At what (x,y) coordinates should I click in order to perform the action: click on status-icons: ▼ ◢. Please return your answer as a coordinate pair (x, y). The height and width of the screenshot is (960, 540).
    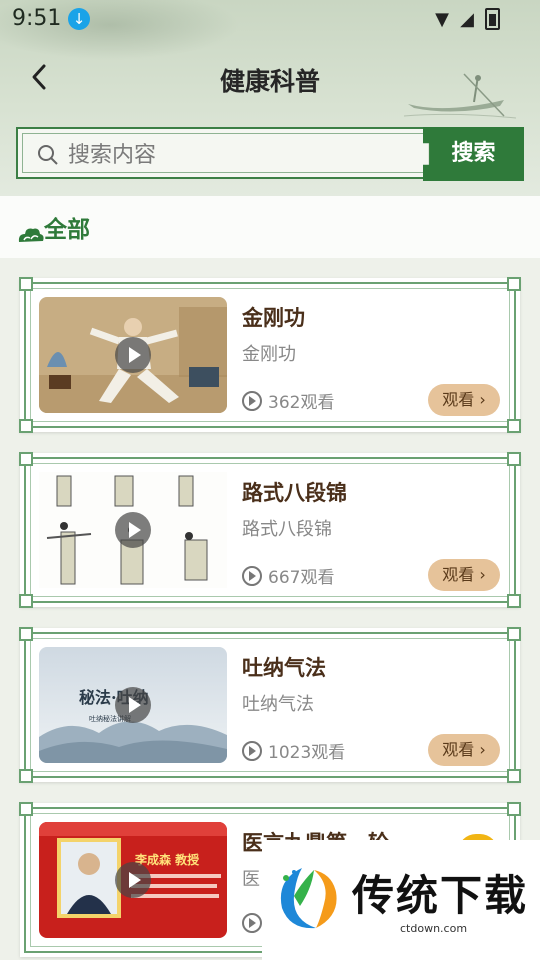
    Looking at the image, I should click on (464, 19).